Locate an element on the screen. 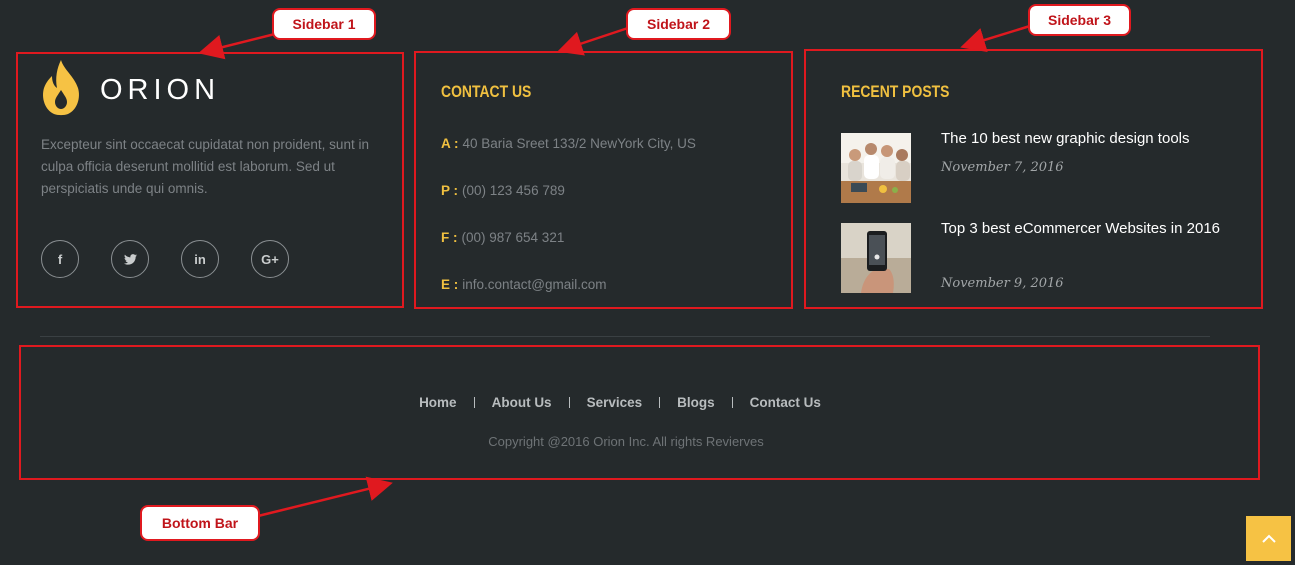 Image resolution: width=1295 pixels, height=565 pixels. footer-link-blogs: Blogs is located at coordinates (696, 402).